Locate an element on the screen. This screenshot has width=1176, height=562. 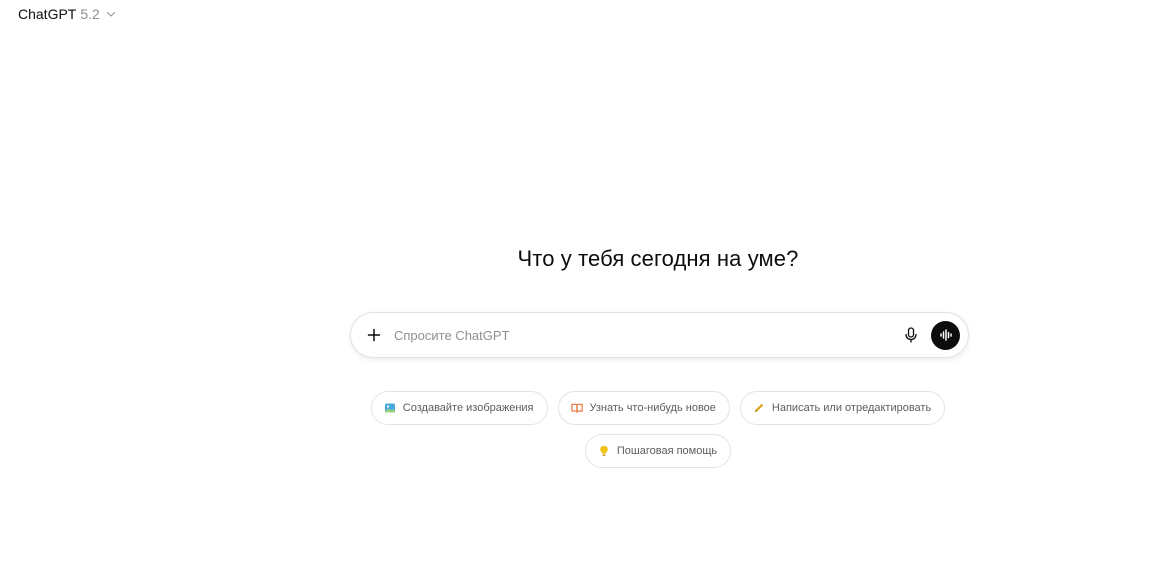
suggestion-create-images: Создавайте изображения is located at coordinates (459, 408).